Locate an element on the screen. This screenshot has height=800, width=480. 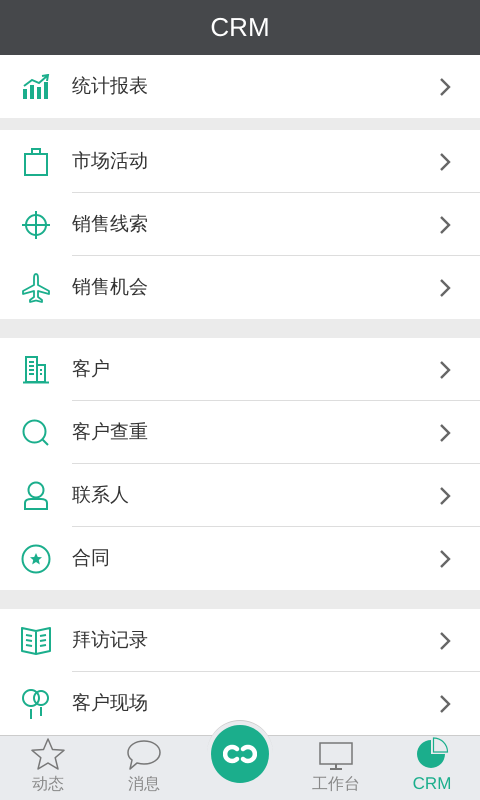
menu-label: 客户查重 is located at coordinates (110, 433).